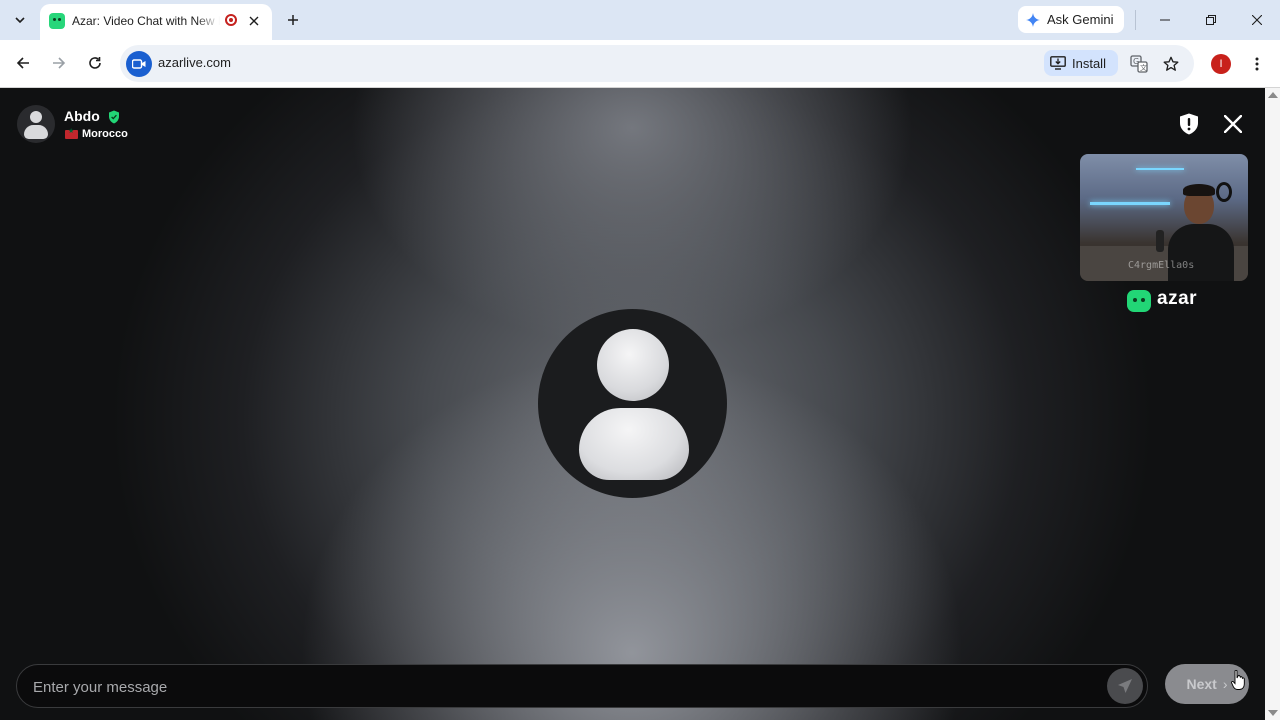 The image size is (1280, 720). What do you see at coordinates (1080, 19) in the screenshot?
I see `ask-gemini-label: Ask Gemini` at bounding box center [1080, 19].